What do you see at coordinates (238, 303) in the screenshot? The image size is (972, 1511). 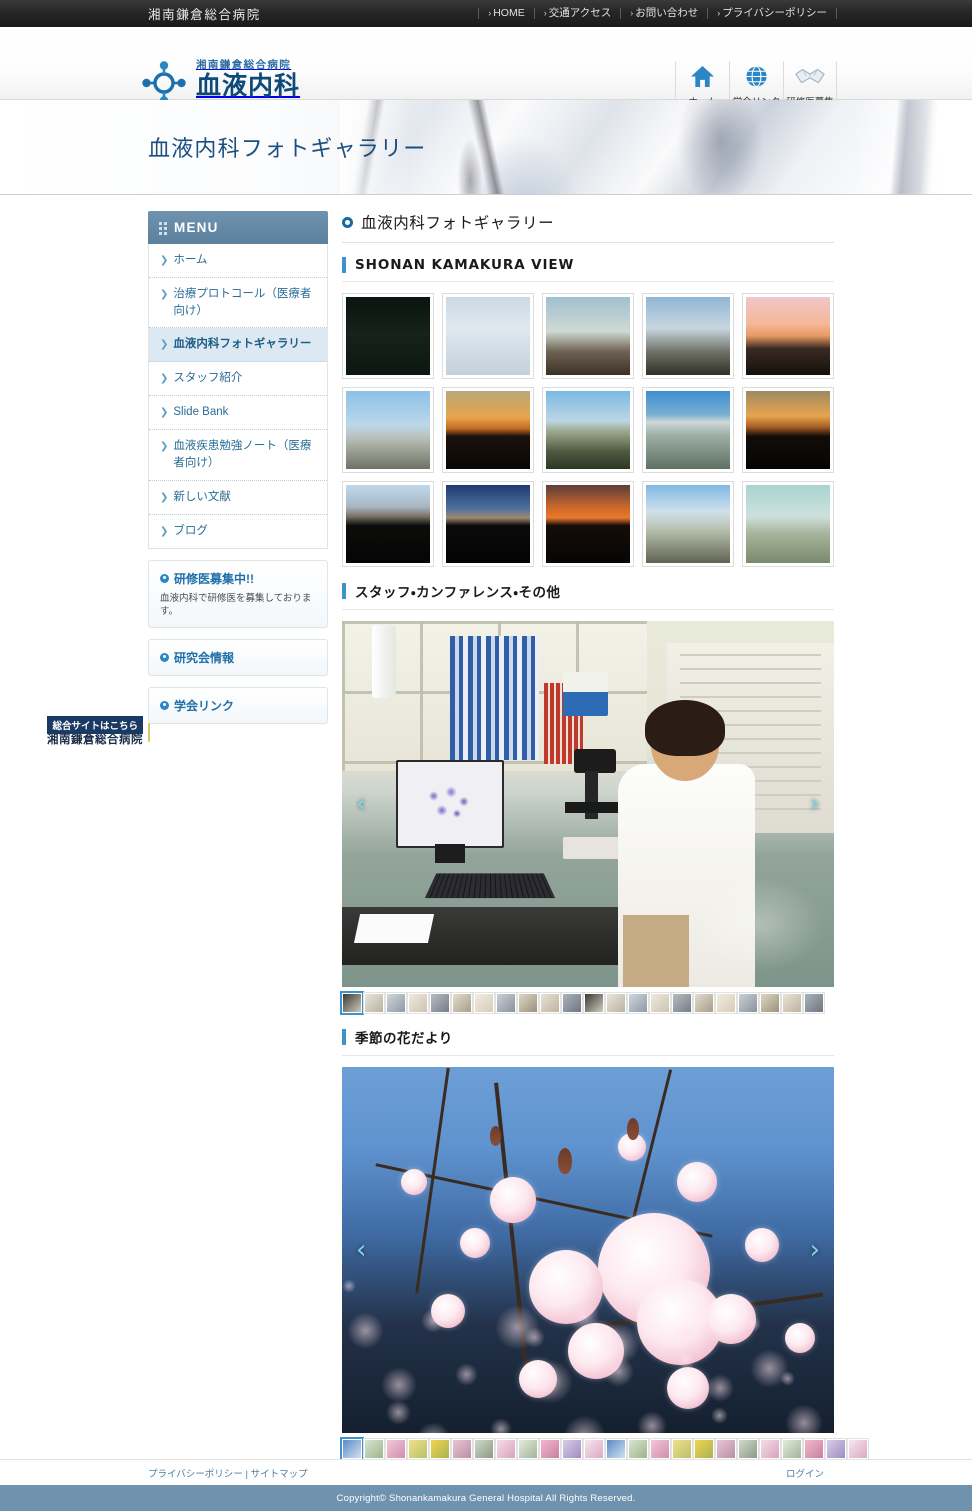 I see `sidebar-item-protocol: ❯ 治療プロトコール（医療者向け）` at bounding box center [238, 303].